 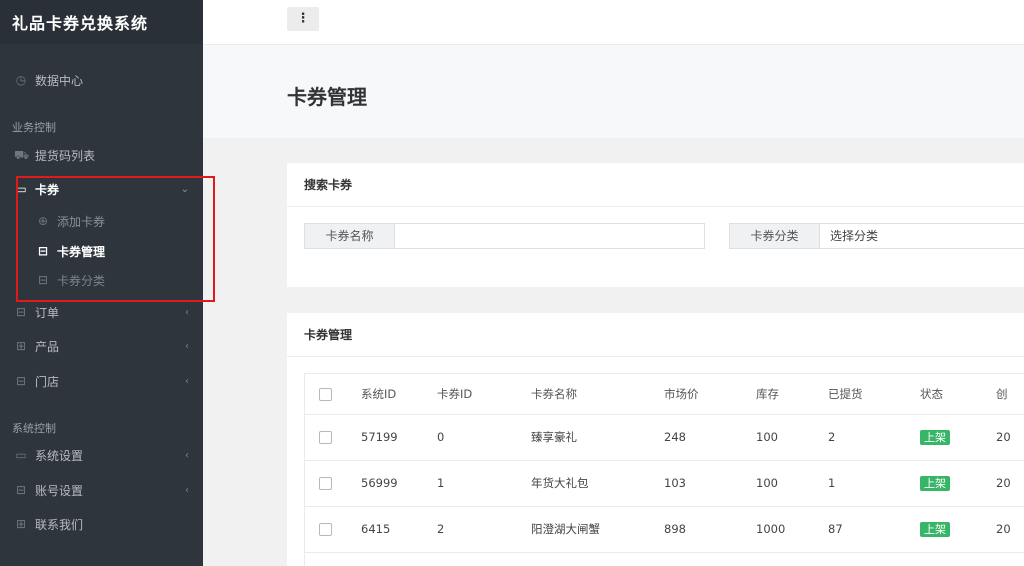 I want to click on cell-card-name: 臻享豪礼, so click(x=597, y=437).